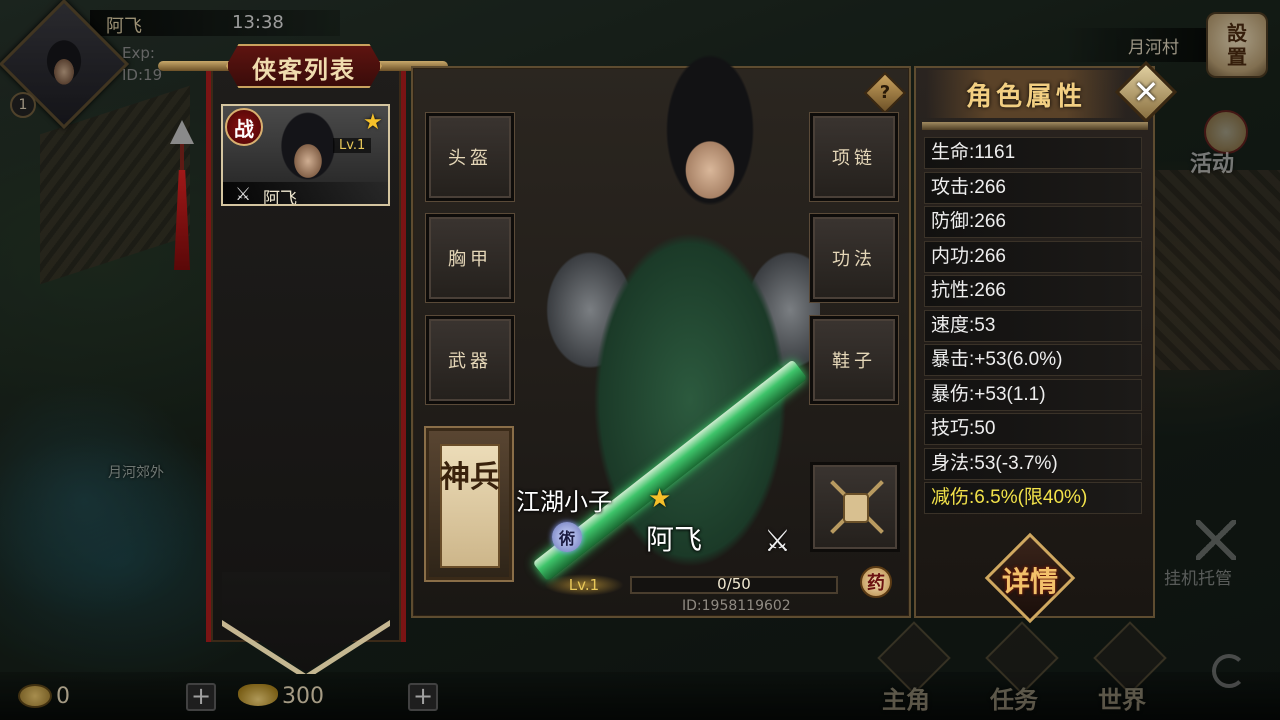 This screenshot has width=1280, height=720. What do you see at coordinates (1033, 394) in the screenshot?
I see `attr-crit-damage: 暴伤:+53(1.1)` at bounding box center [1033, 394].